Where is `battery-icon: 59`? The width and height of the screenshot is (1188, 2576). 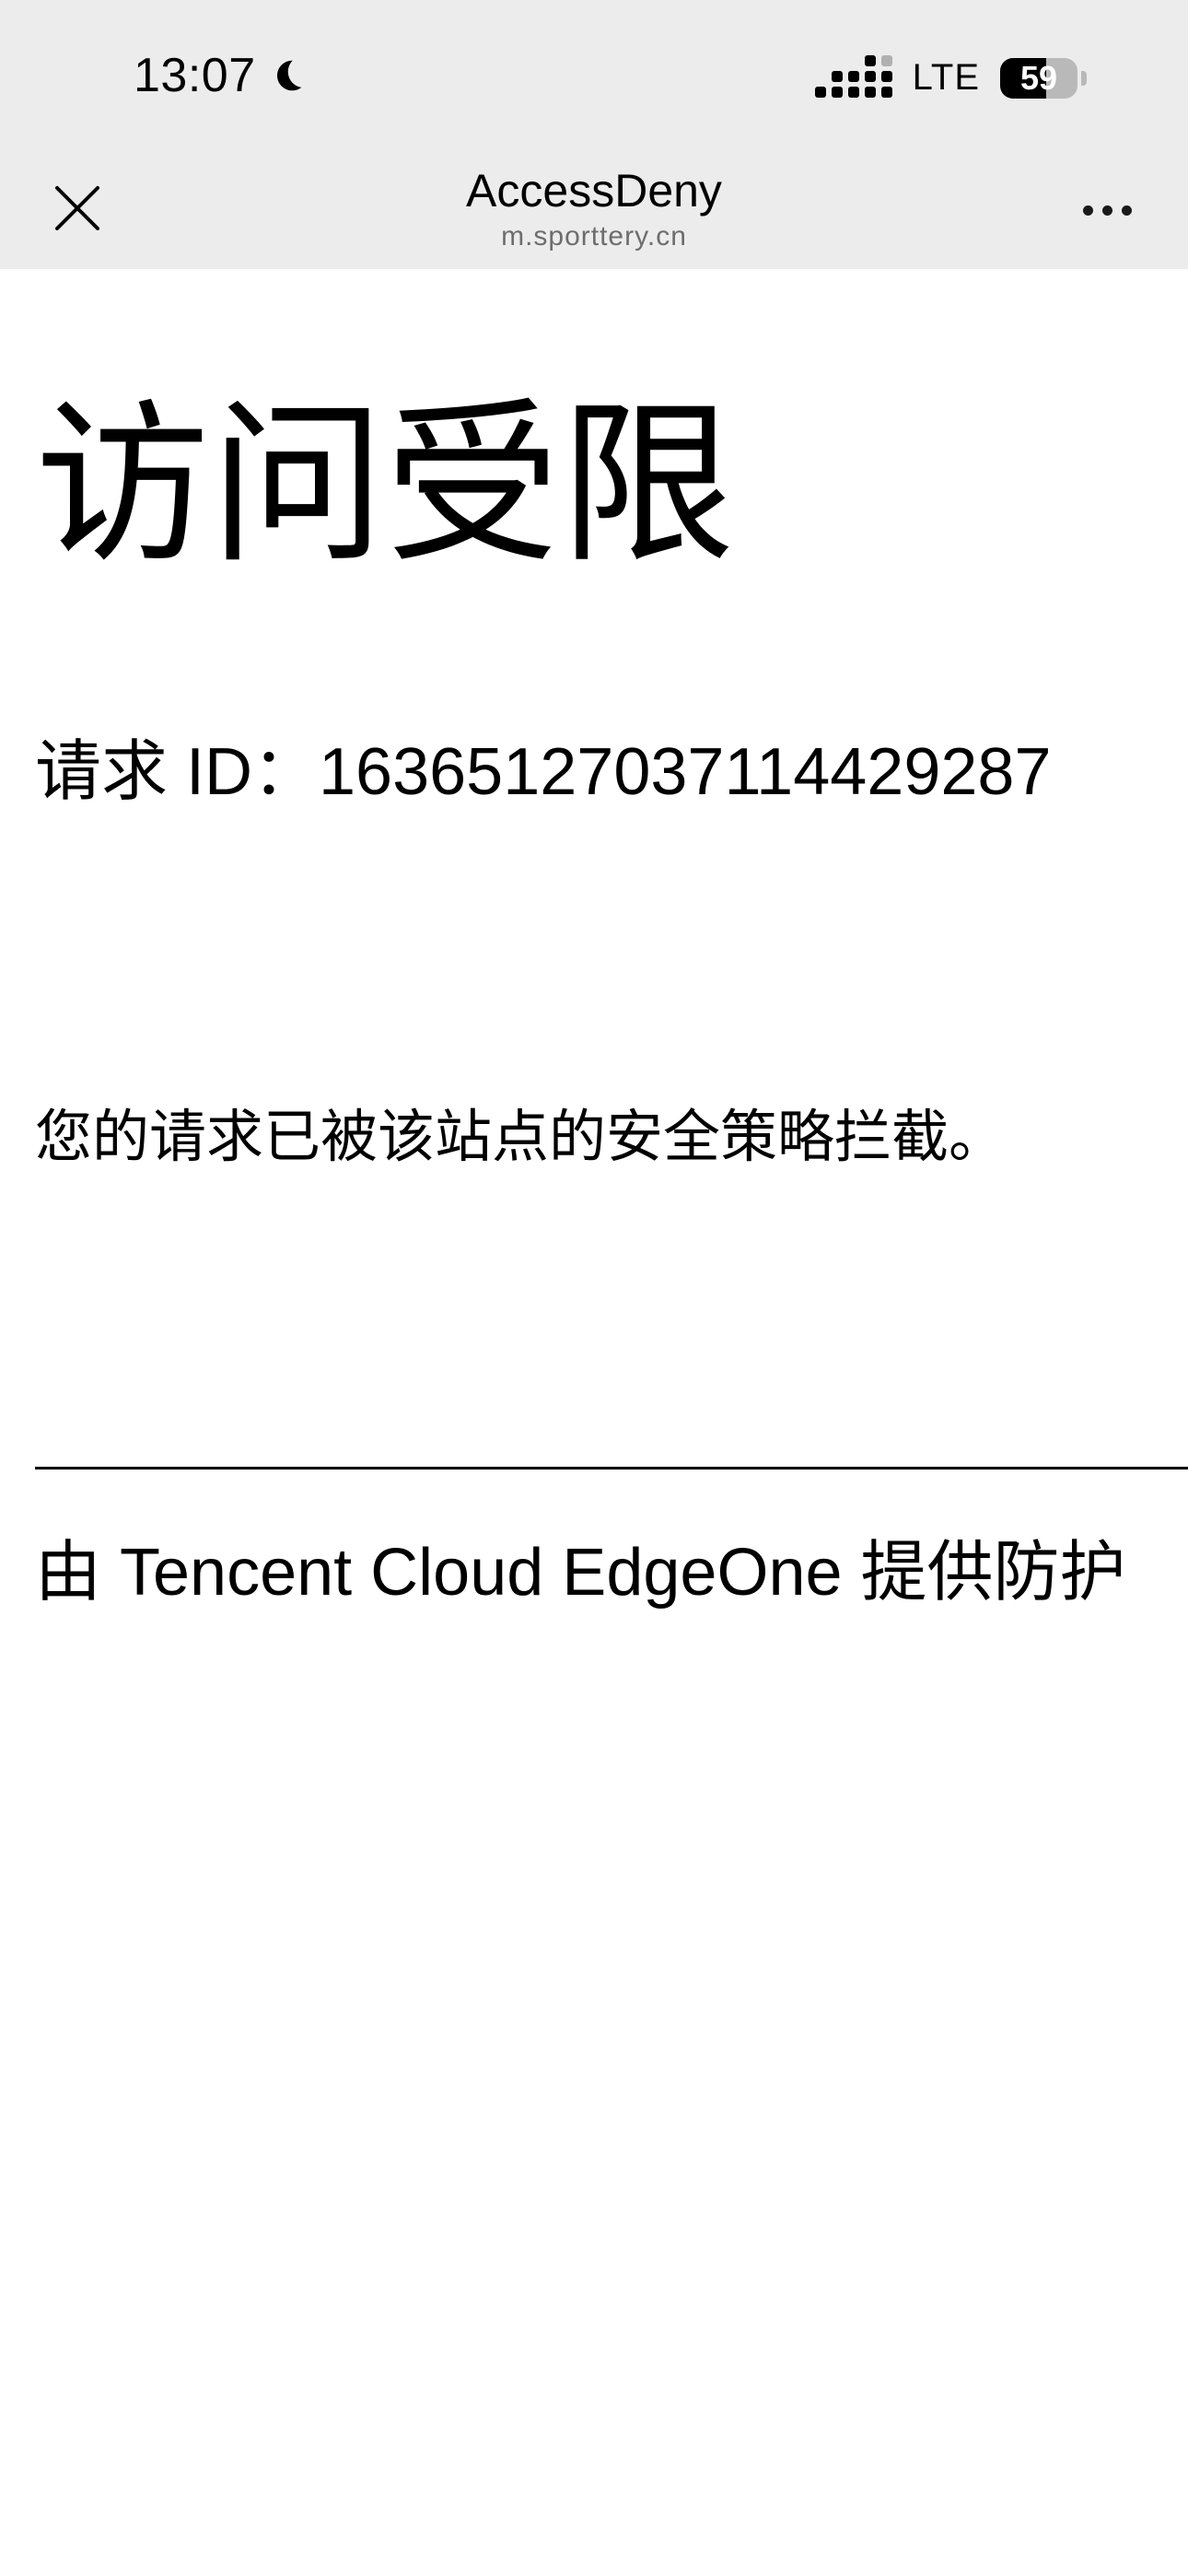
battery-icon: 59 is located at coordinates (1038, 78).